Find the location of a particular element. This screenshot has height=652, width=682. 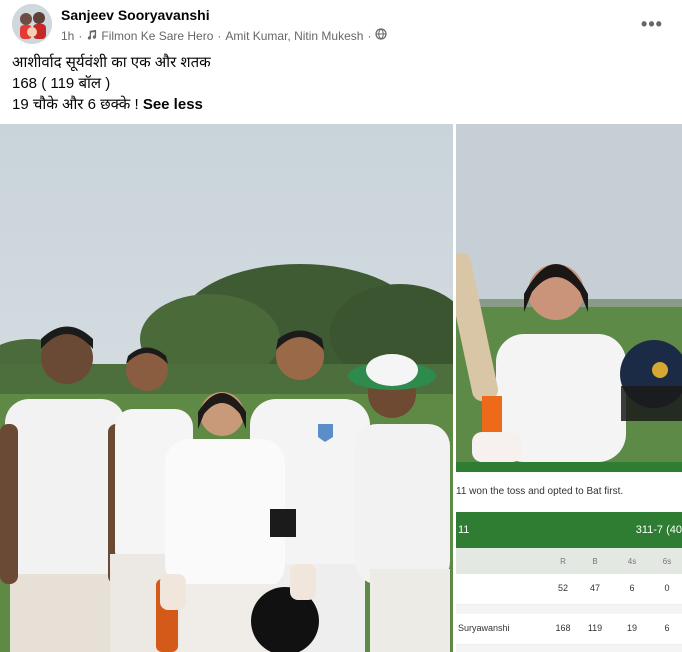

scorecard-toss-text: 11 won the toss and opted to Bat first. is located at coordinates (569, 492).